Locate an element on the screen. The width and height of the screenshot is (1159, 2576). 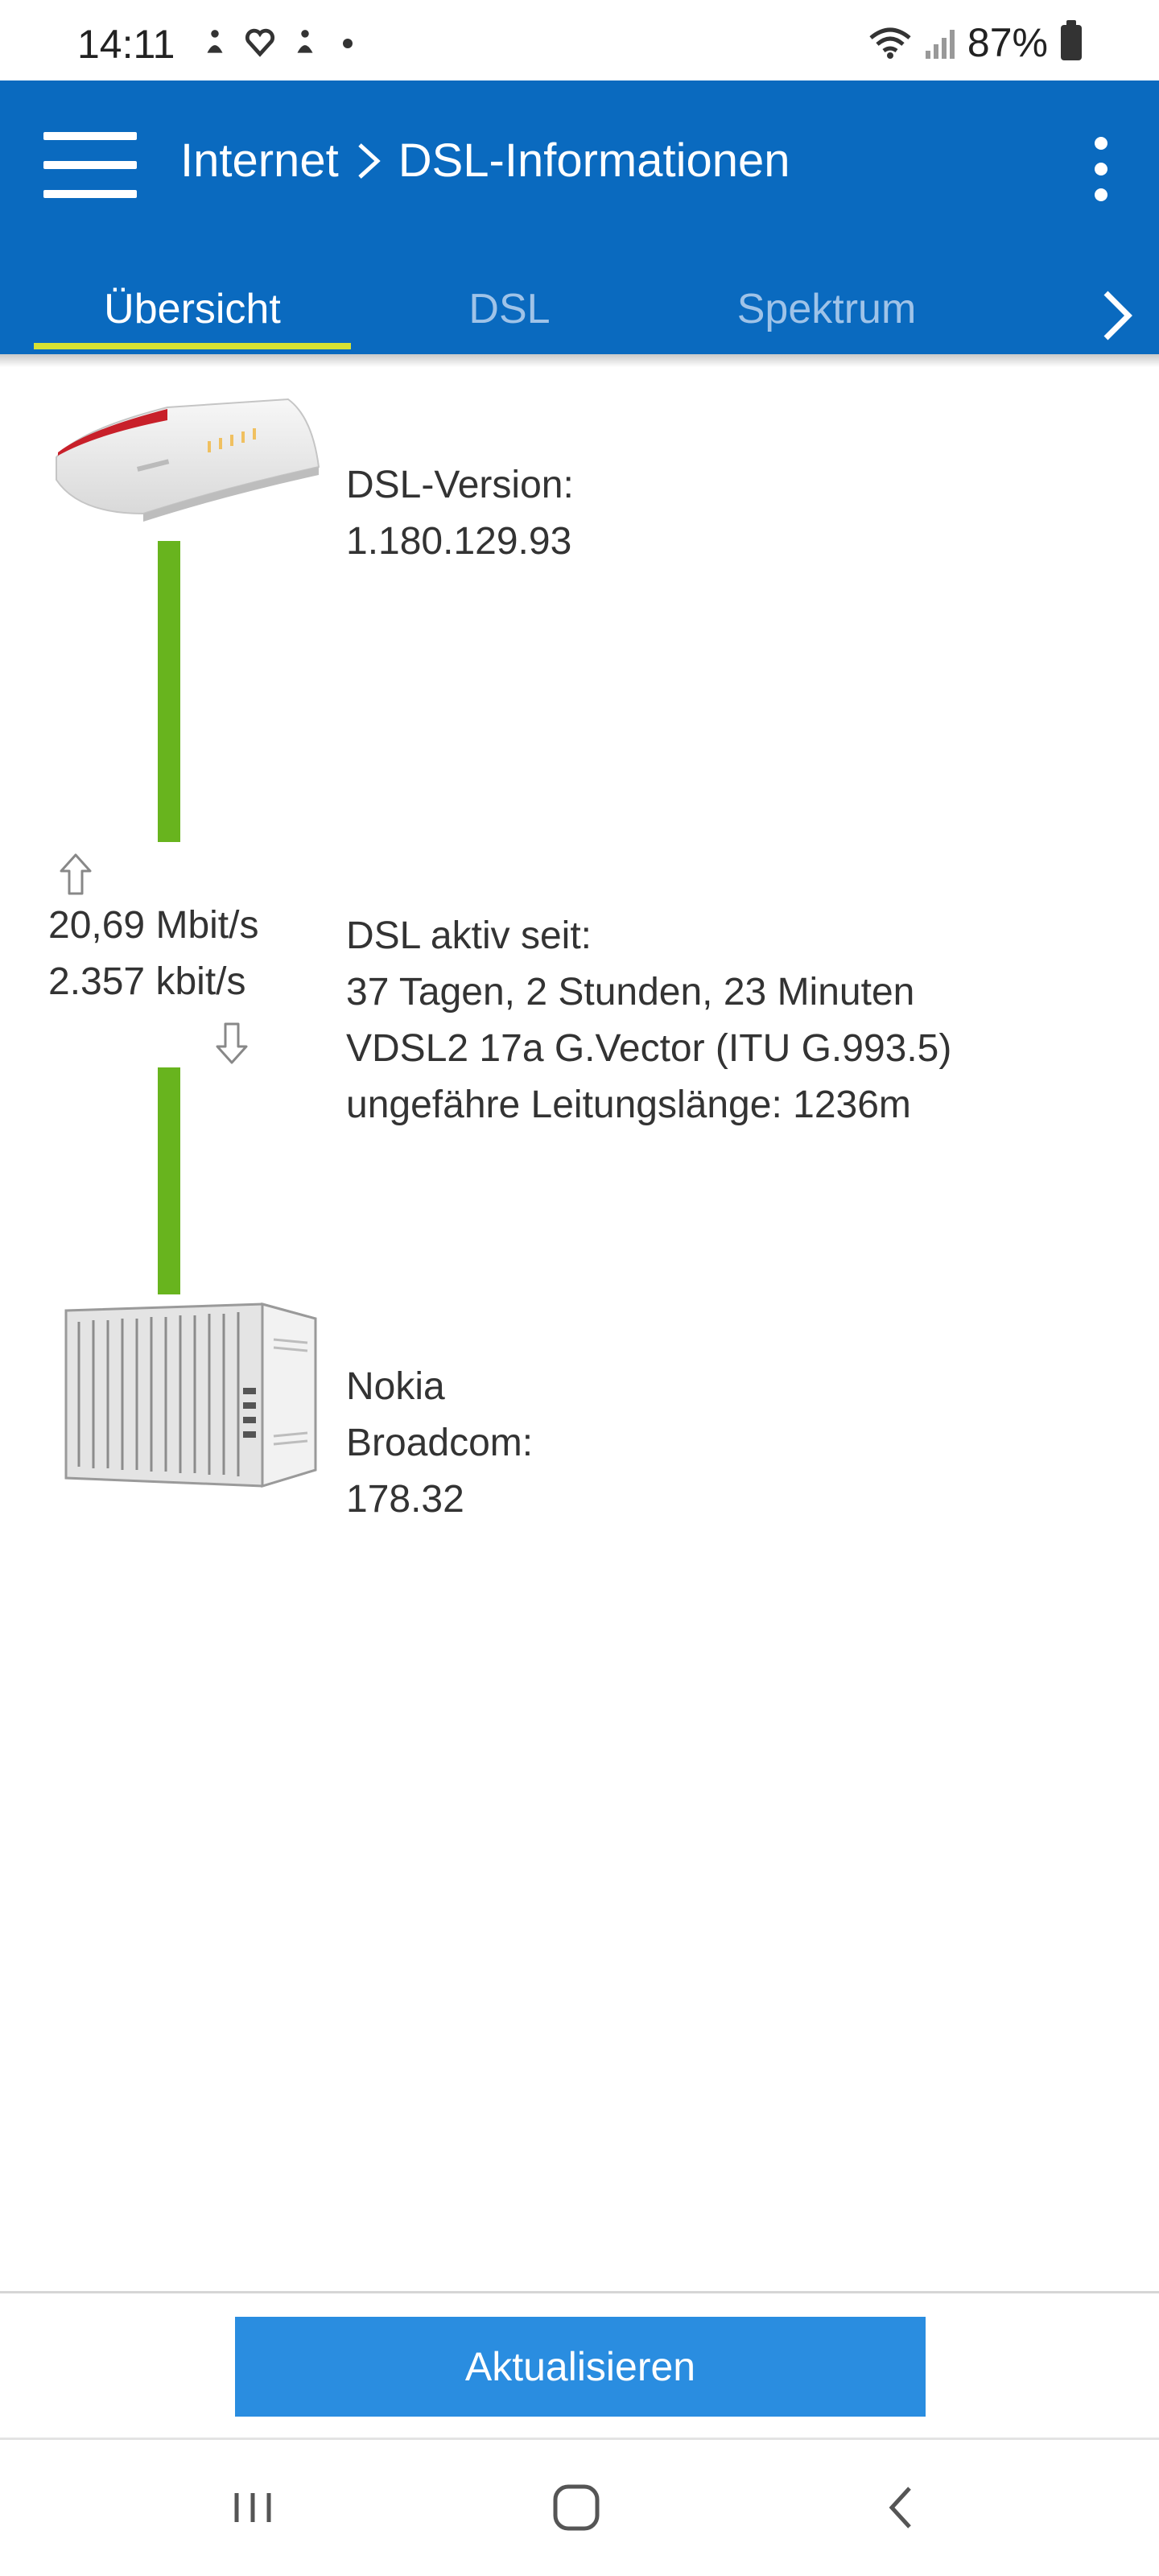
breadcrumb: Internet DSL-Informationen is located at coordinates (485, 161).